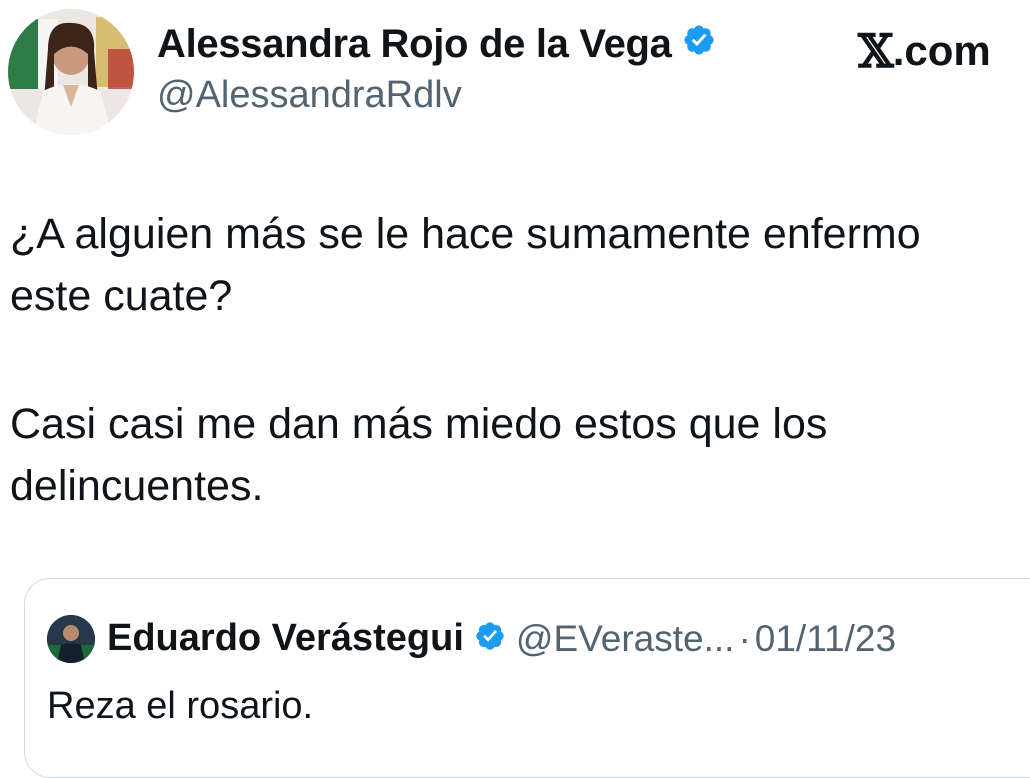  I want to click on author-display-name: Alessandra Rojo de la Vega, so click(436, 44).